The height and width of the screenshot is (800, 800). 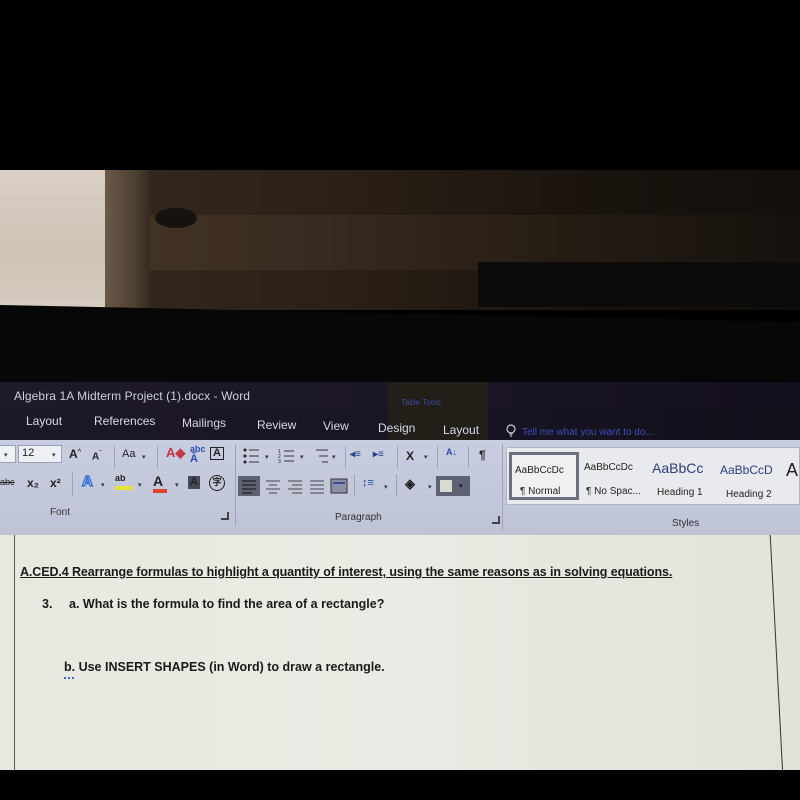 What do you see at coordinates (358, 517) in the screenshot?
I see `paragraph-group-label: Paragraph` at bounding box center [358, 517].